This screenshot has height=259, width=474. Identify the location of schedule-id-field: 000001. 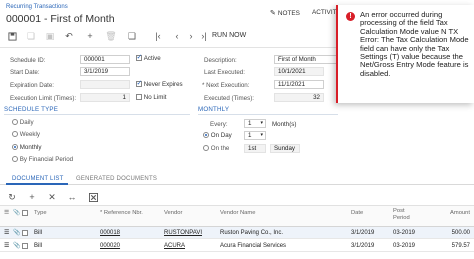
(105, 59).